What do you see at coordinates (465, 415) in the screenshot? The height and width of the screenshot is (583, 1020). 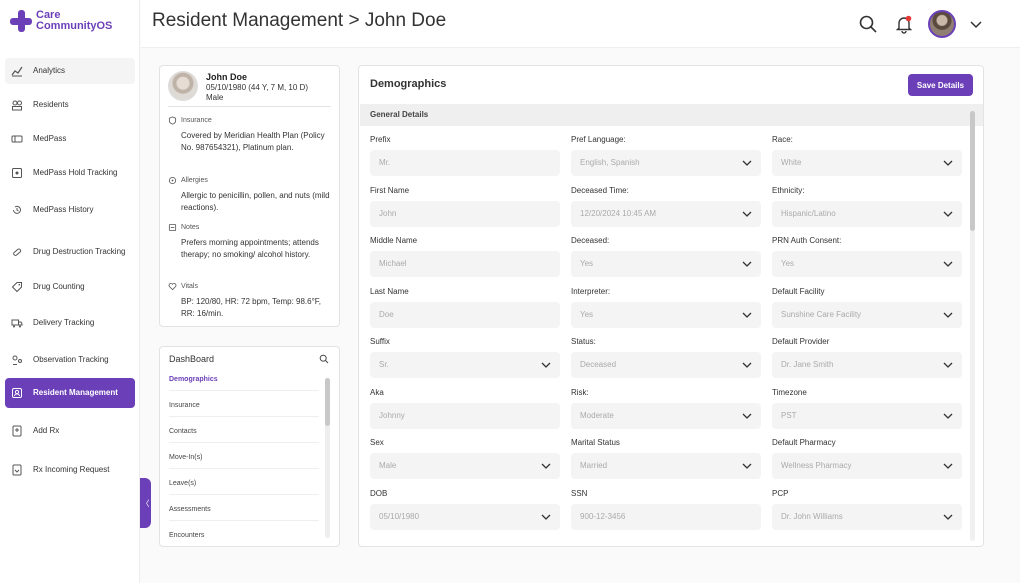 I see `aka-input: Johnny` at bounding box center [465, 415].